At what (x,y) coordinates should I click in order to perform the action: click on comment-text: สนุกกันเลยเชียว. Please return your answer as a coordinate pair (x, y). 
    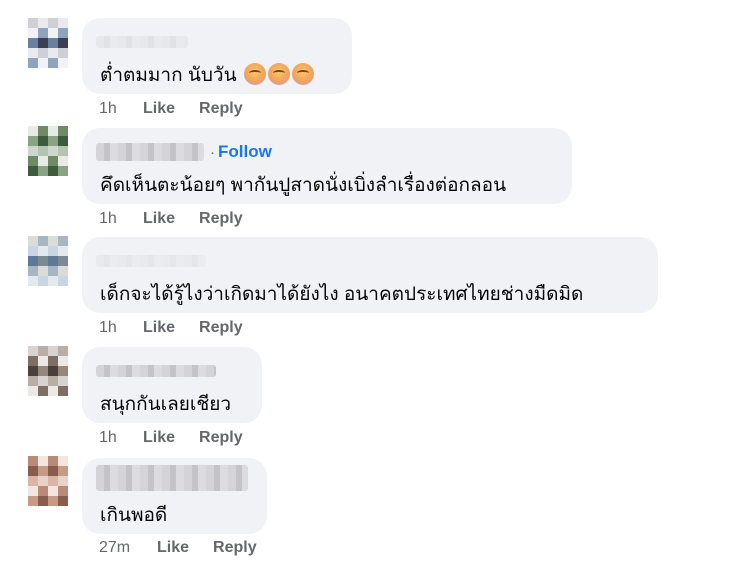
    Looking at the image, I should click on (166, 404).